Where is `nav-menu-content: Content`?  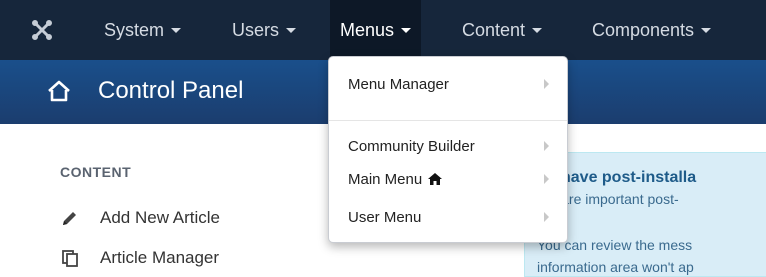
nav-menu-content: Content is located at coordinates (502, 30).